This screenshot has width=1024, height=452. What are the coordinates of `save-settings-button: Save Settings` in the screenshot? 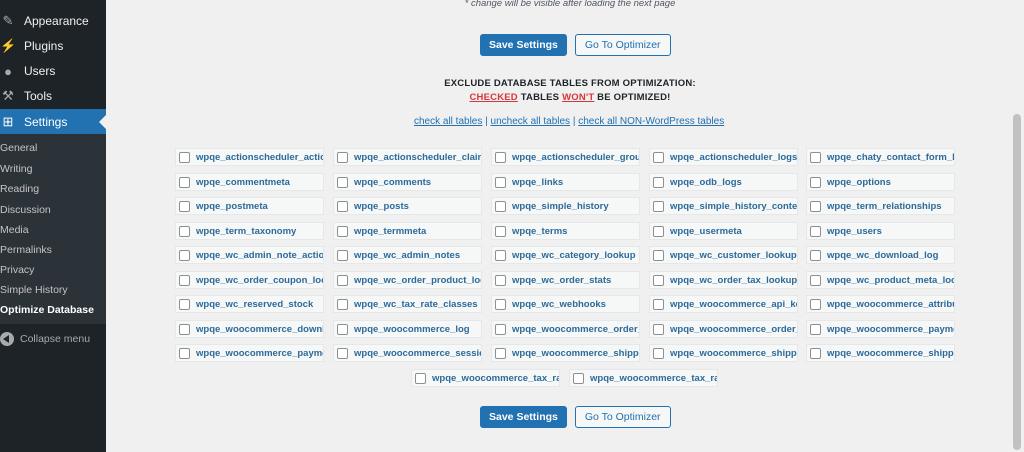 It's located at (523, 417).